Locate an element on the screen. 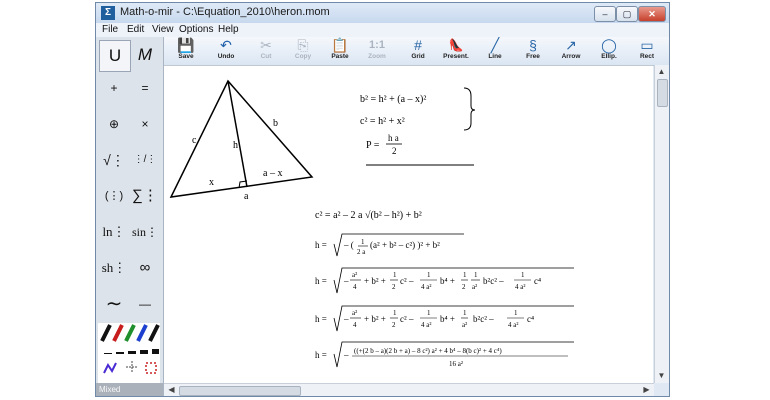 Image resolution: width=770 pixels, height=400 pixels. scroll-down-icon: ▼ is located at coordinates (661, 376).